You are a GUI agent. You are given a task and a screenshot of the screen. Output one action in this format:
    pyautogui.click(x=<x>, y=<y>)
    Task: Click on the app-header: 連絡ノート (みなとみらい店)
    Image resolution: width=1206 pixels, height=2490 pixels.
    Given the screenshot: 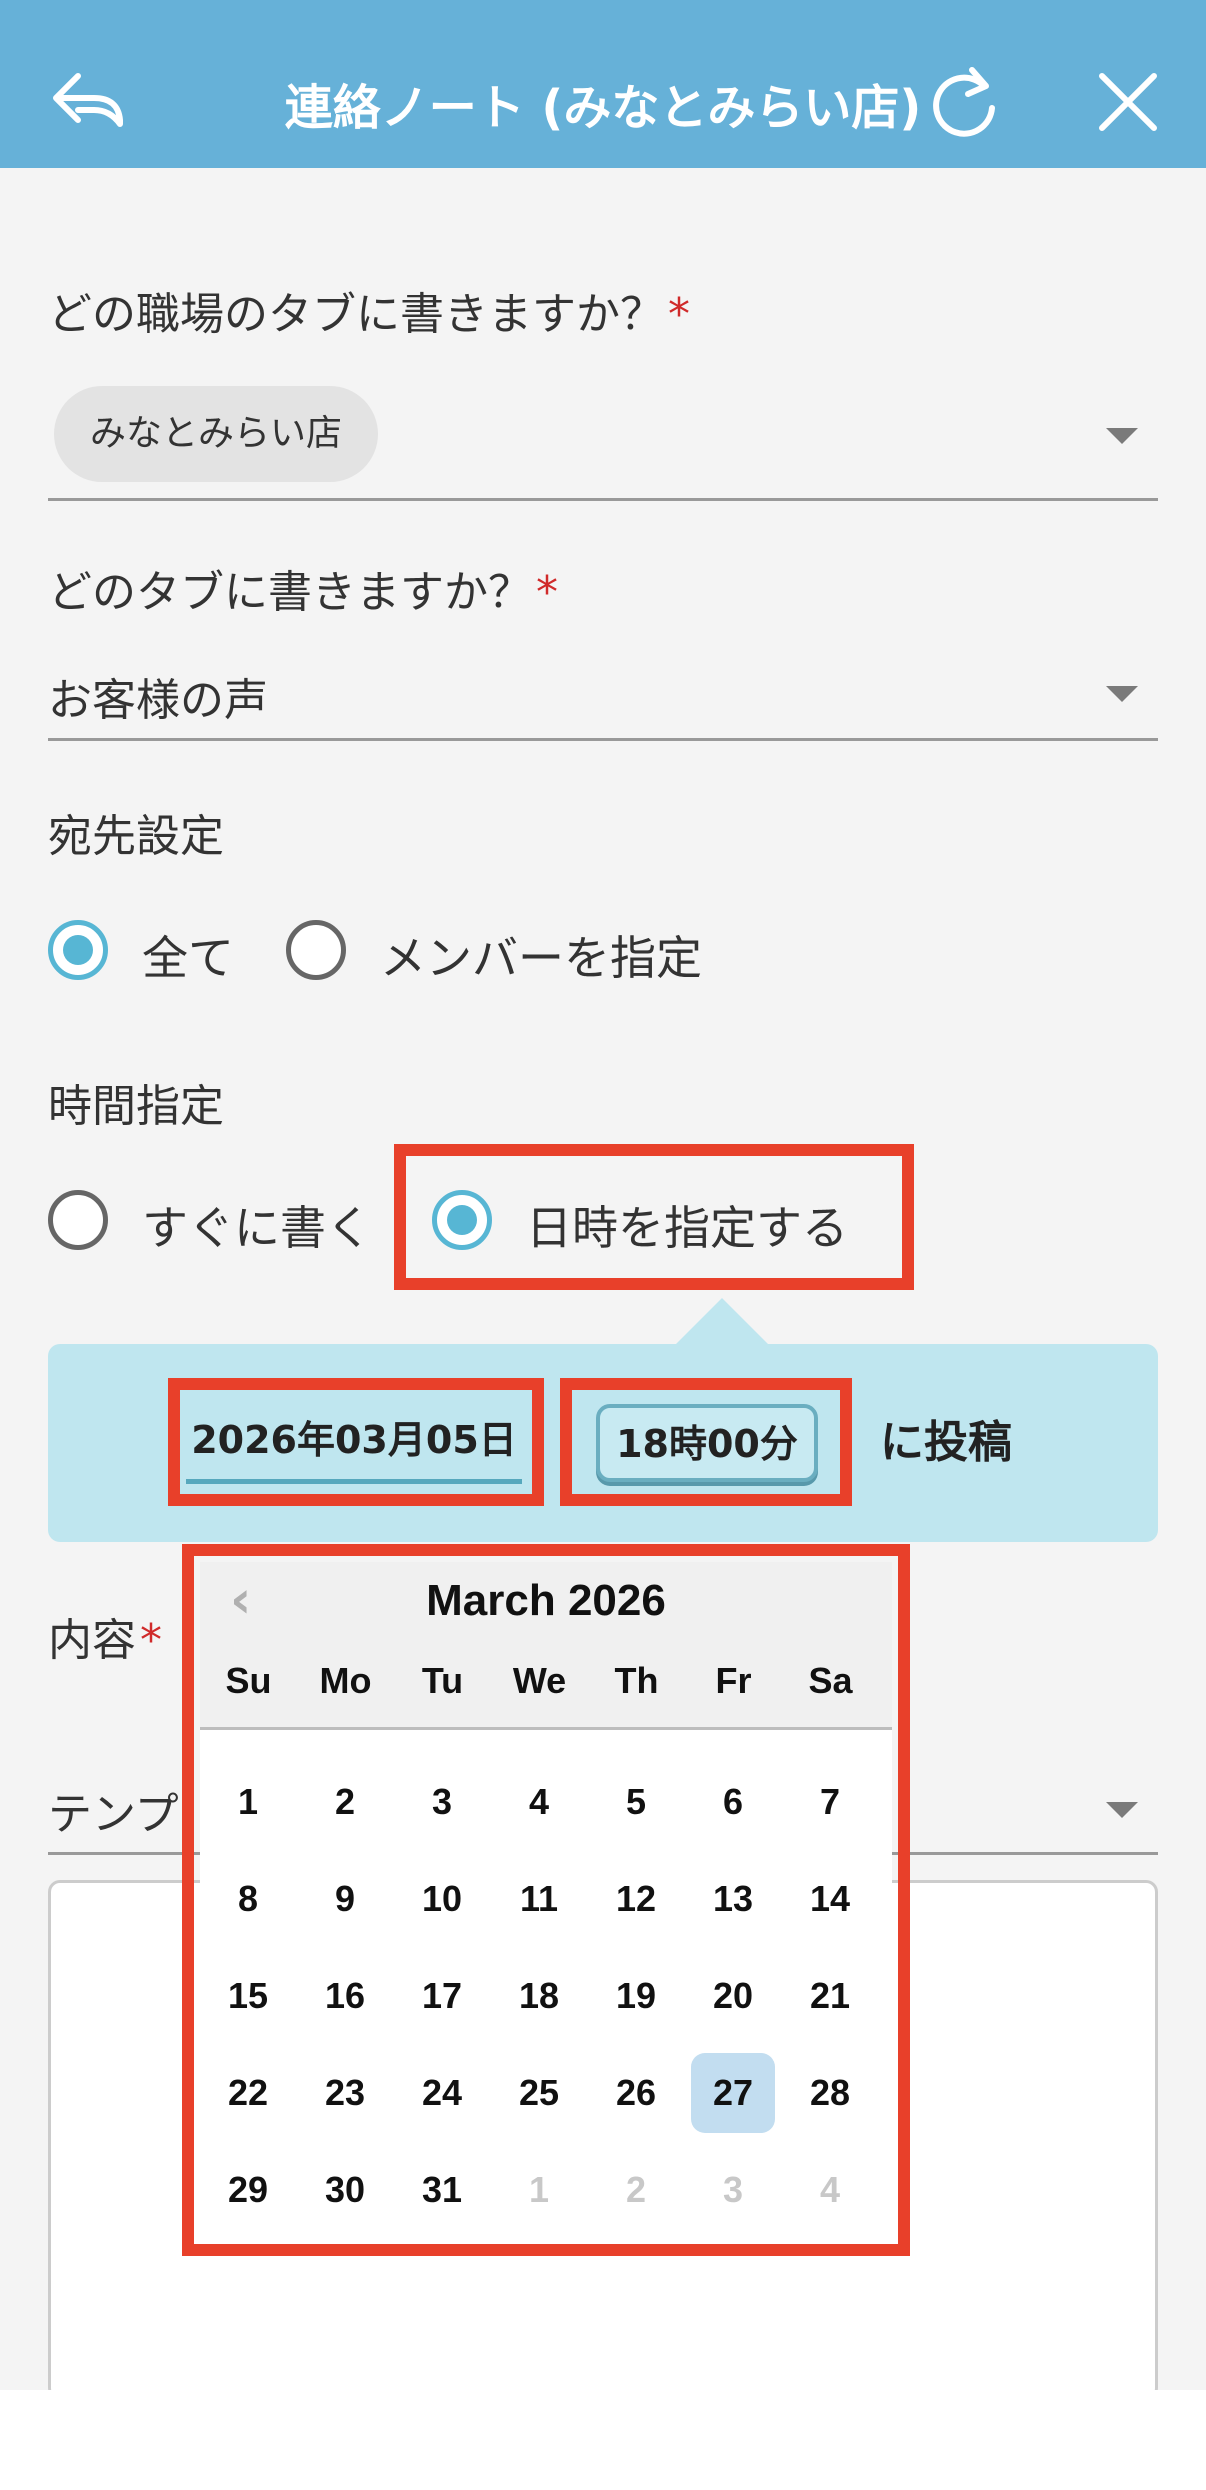 What is the action you would take?
    pyautogui.click(x=603, y=84)
    